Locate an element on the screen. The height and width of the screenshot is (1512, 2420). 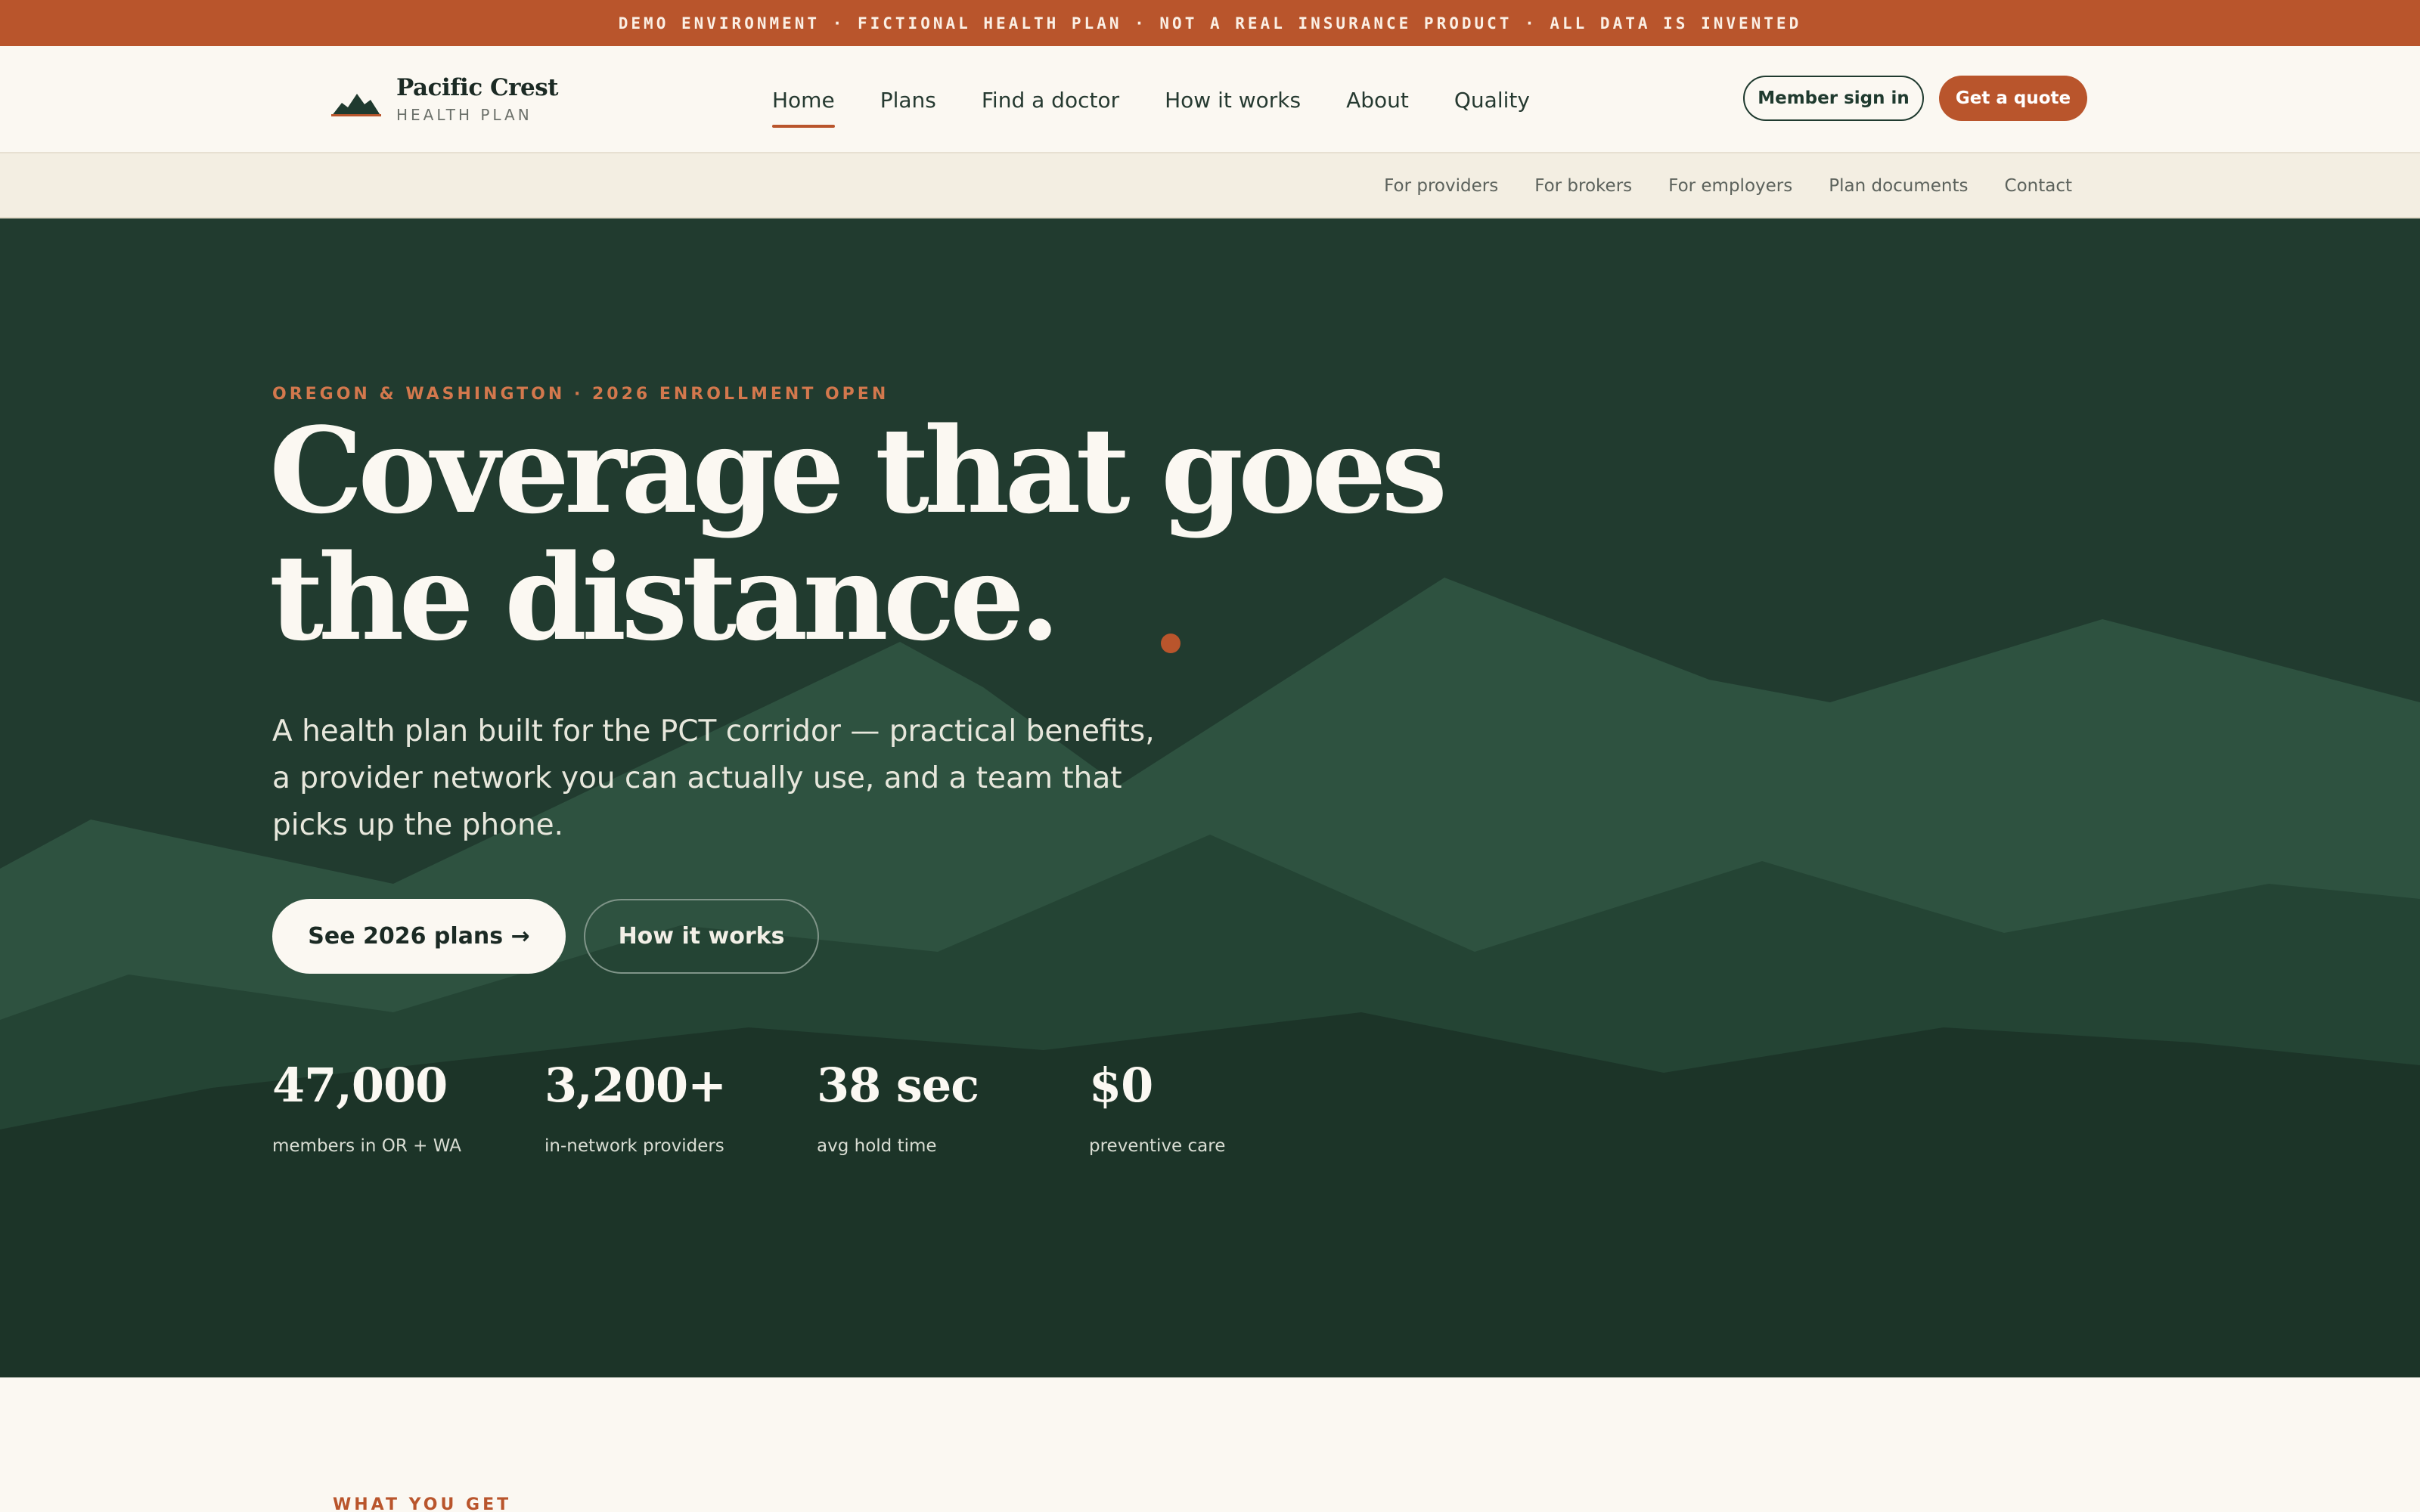
get-quote-button: Get a quote is located at coordinates (2013, 98).